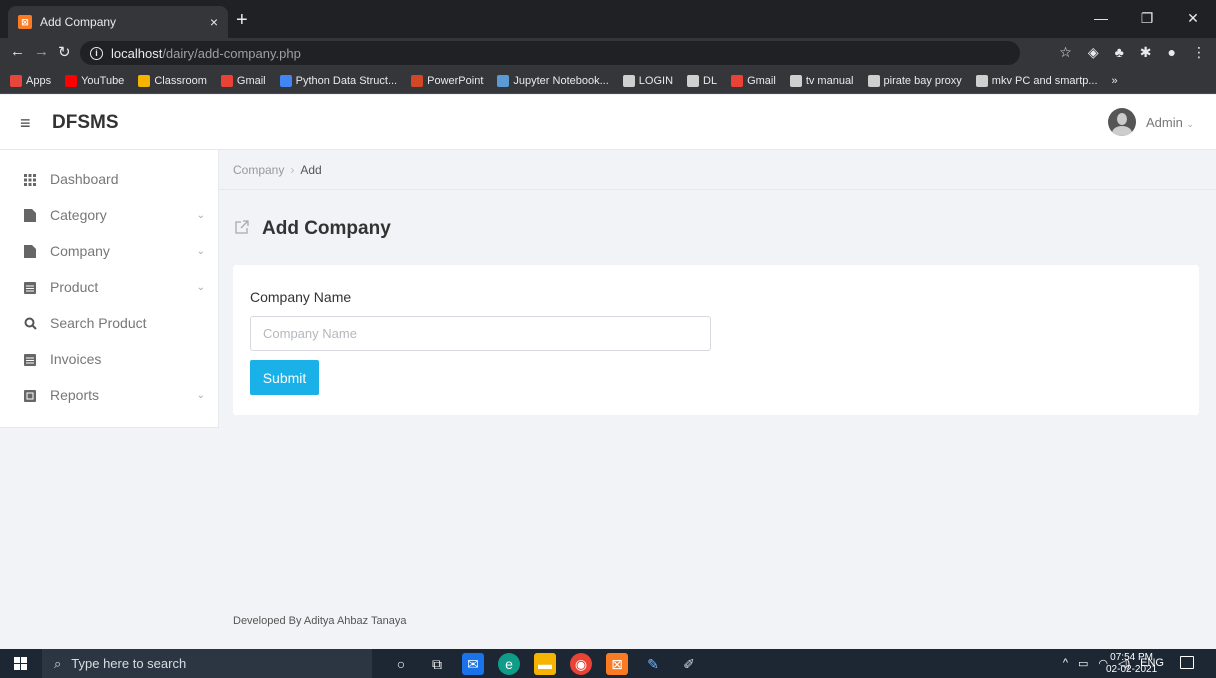 The width and height of the screenshot is (1216, 678). I want to click on star-icon: ☆, so click(1065, 52).